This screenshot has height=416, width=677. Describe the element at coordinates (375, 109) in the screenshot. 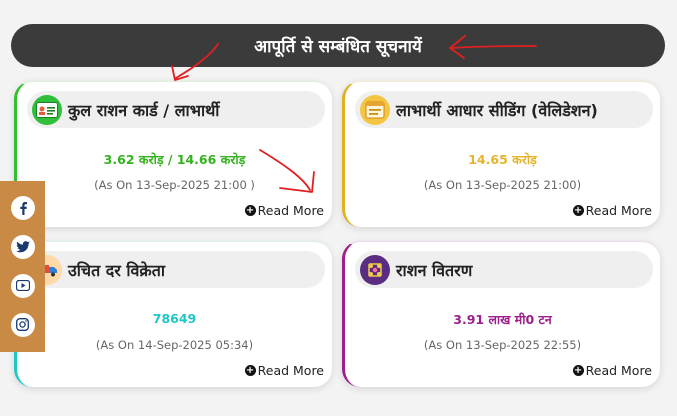

I see `aadhaar-seeding-icon` at that location.